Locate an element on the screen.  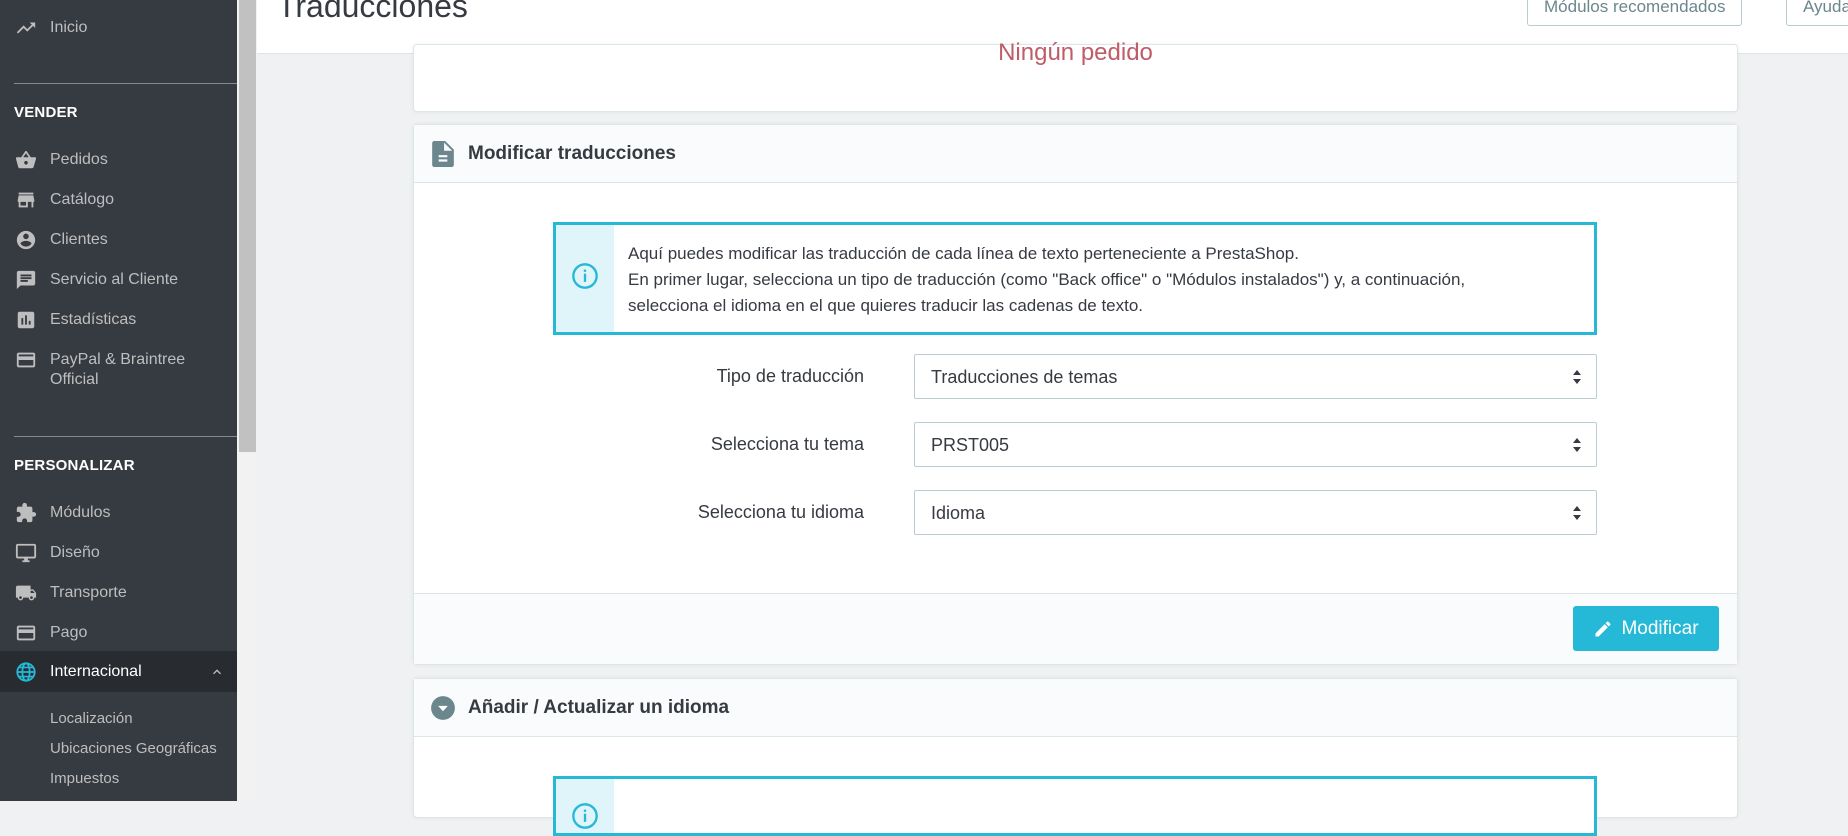
panel-title: Añadir / Actualizar un idioma is located at coordinates (599, 707).